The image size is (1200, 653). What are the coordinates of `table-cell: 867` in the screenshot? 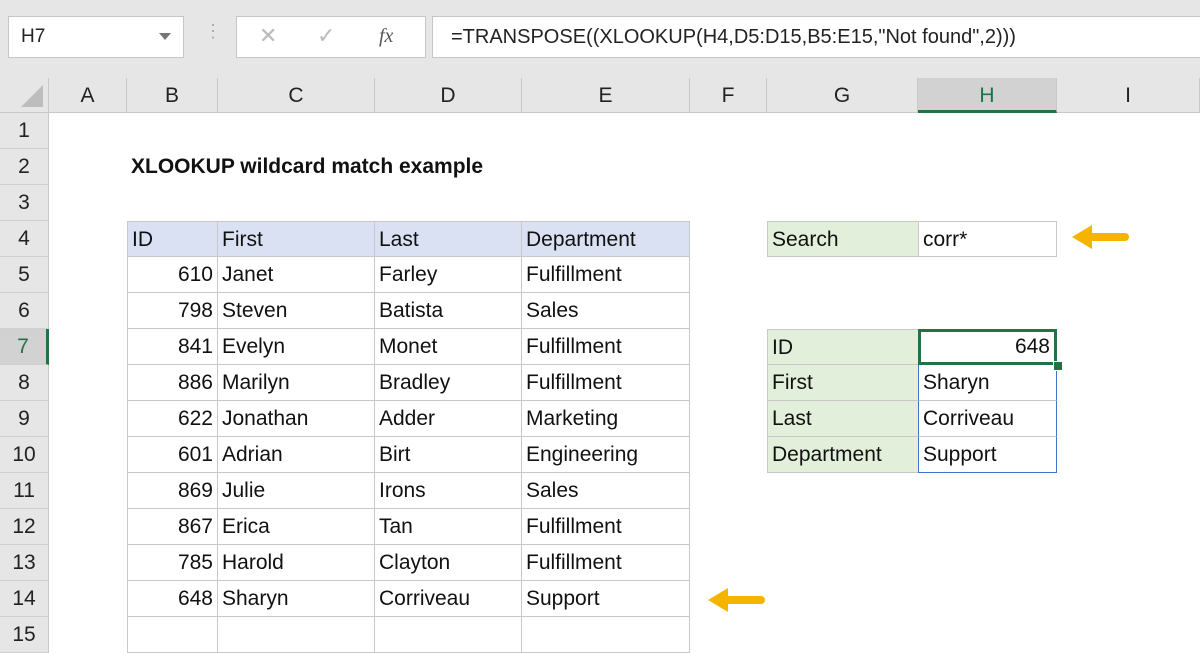 It's located at (172, 527).